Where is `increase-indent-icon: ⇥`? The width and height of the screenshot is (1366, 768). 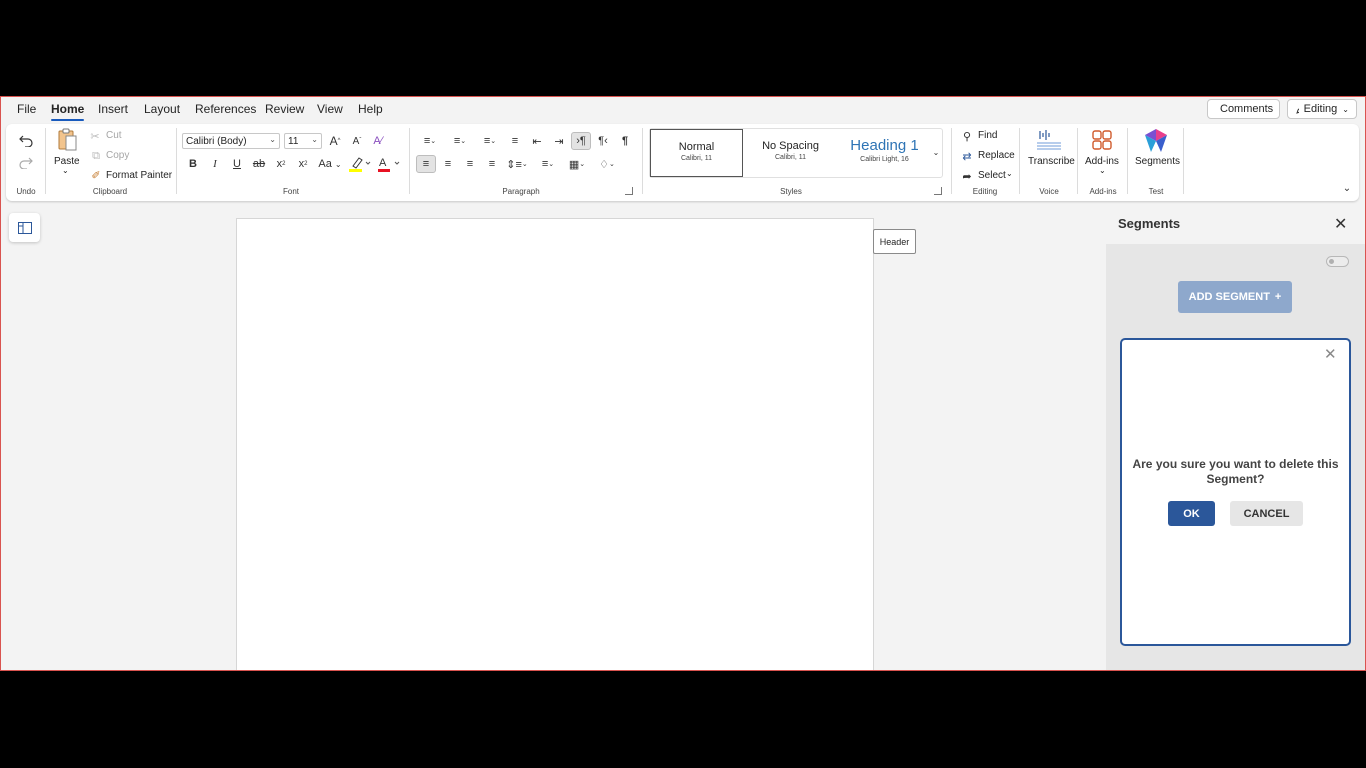 increase-indent-icon: ⇥ is located at coordinates (559, 141).